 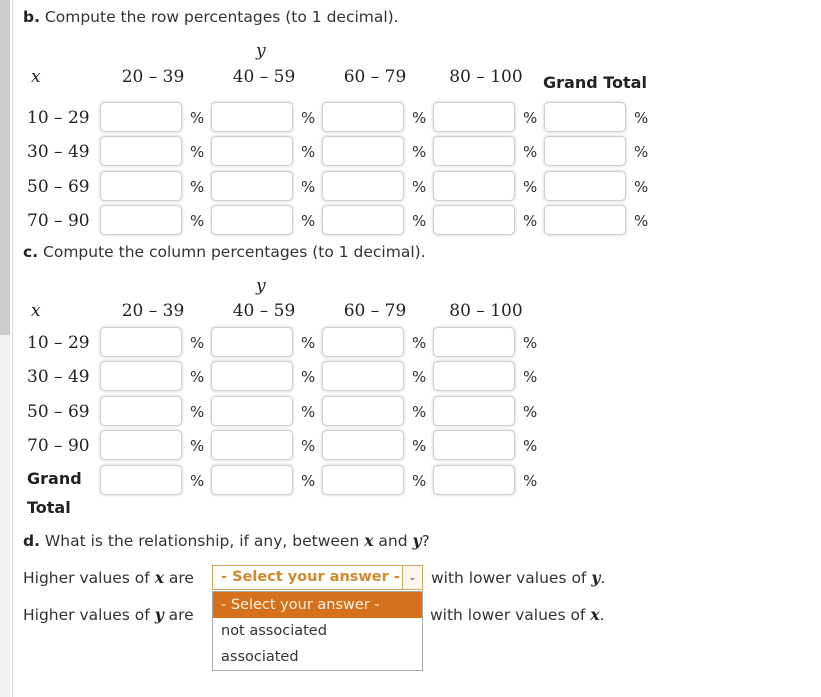 What do you see at coordinates (595, 82) in the screenshot?
I see `grand-total-header: Grand Total` at bounding box center [595, 82].